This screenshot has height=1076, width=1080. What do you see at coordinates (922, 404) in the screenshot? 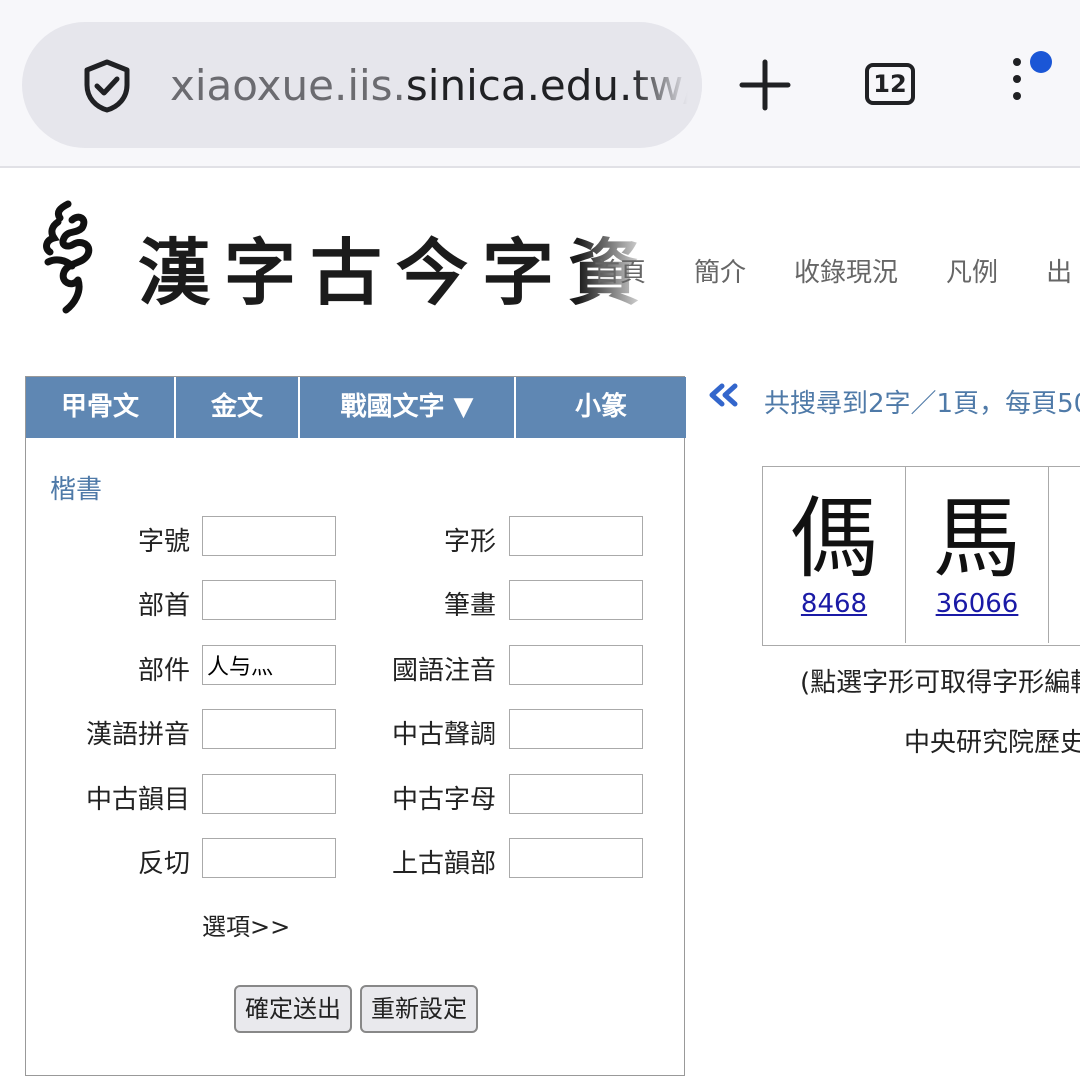
I see `result-summary: 共搜尋到2字／1頁，每頁50` at bounding box center [922, 404].